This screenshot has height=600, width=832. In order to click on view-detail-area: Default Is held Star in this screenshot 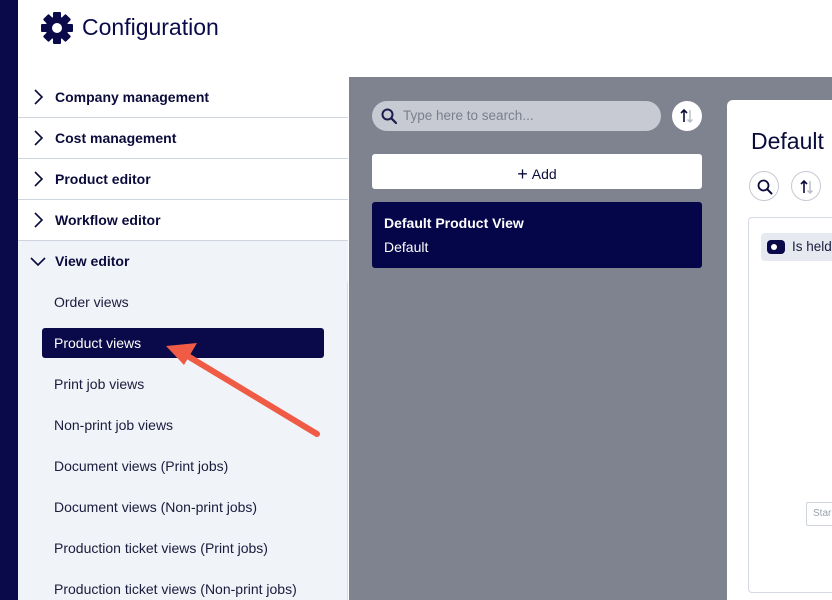, I will do `click(778, 338)`.